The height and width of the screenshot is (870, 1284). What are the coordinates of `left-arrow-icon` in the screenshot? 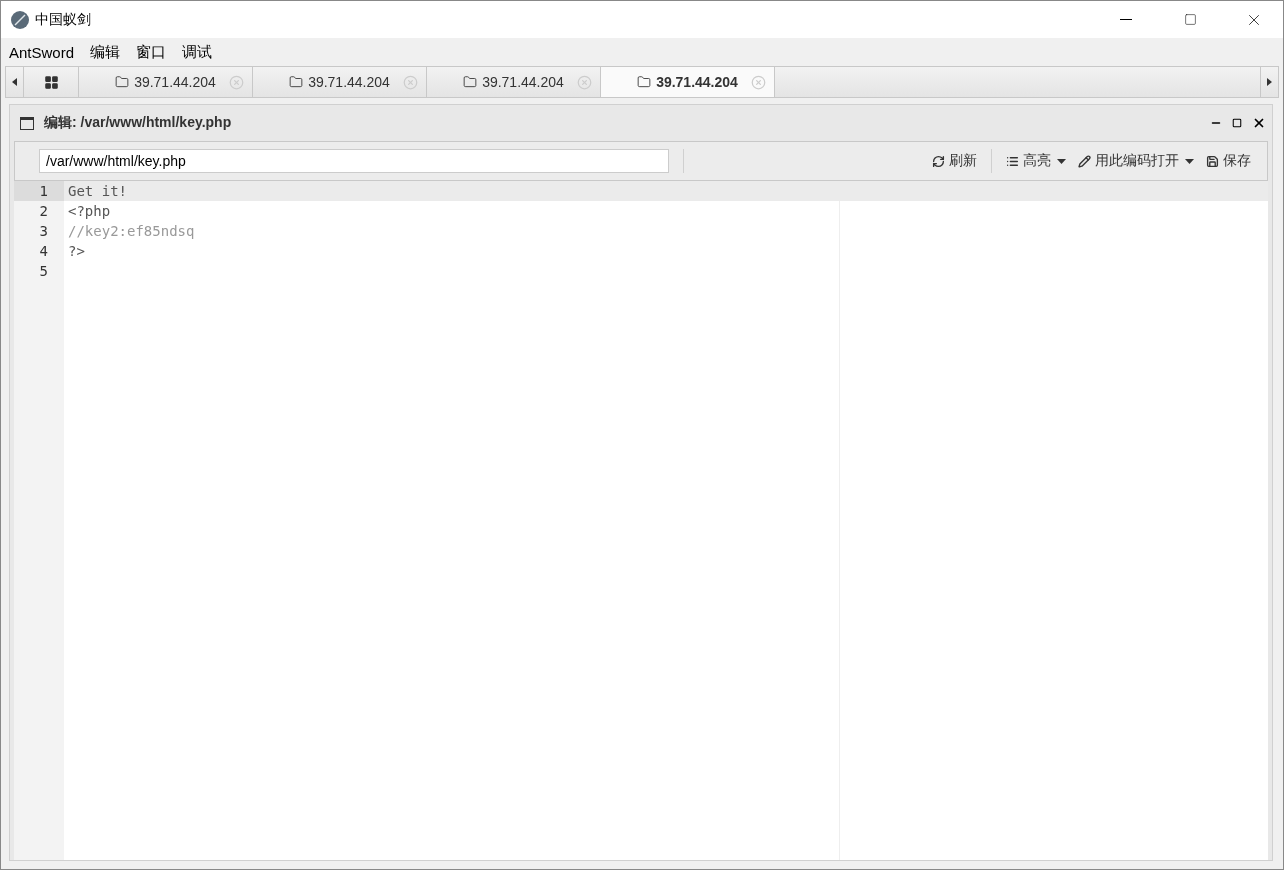 It's located at (14, 82).